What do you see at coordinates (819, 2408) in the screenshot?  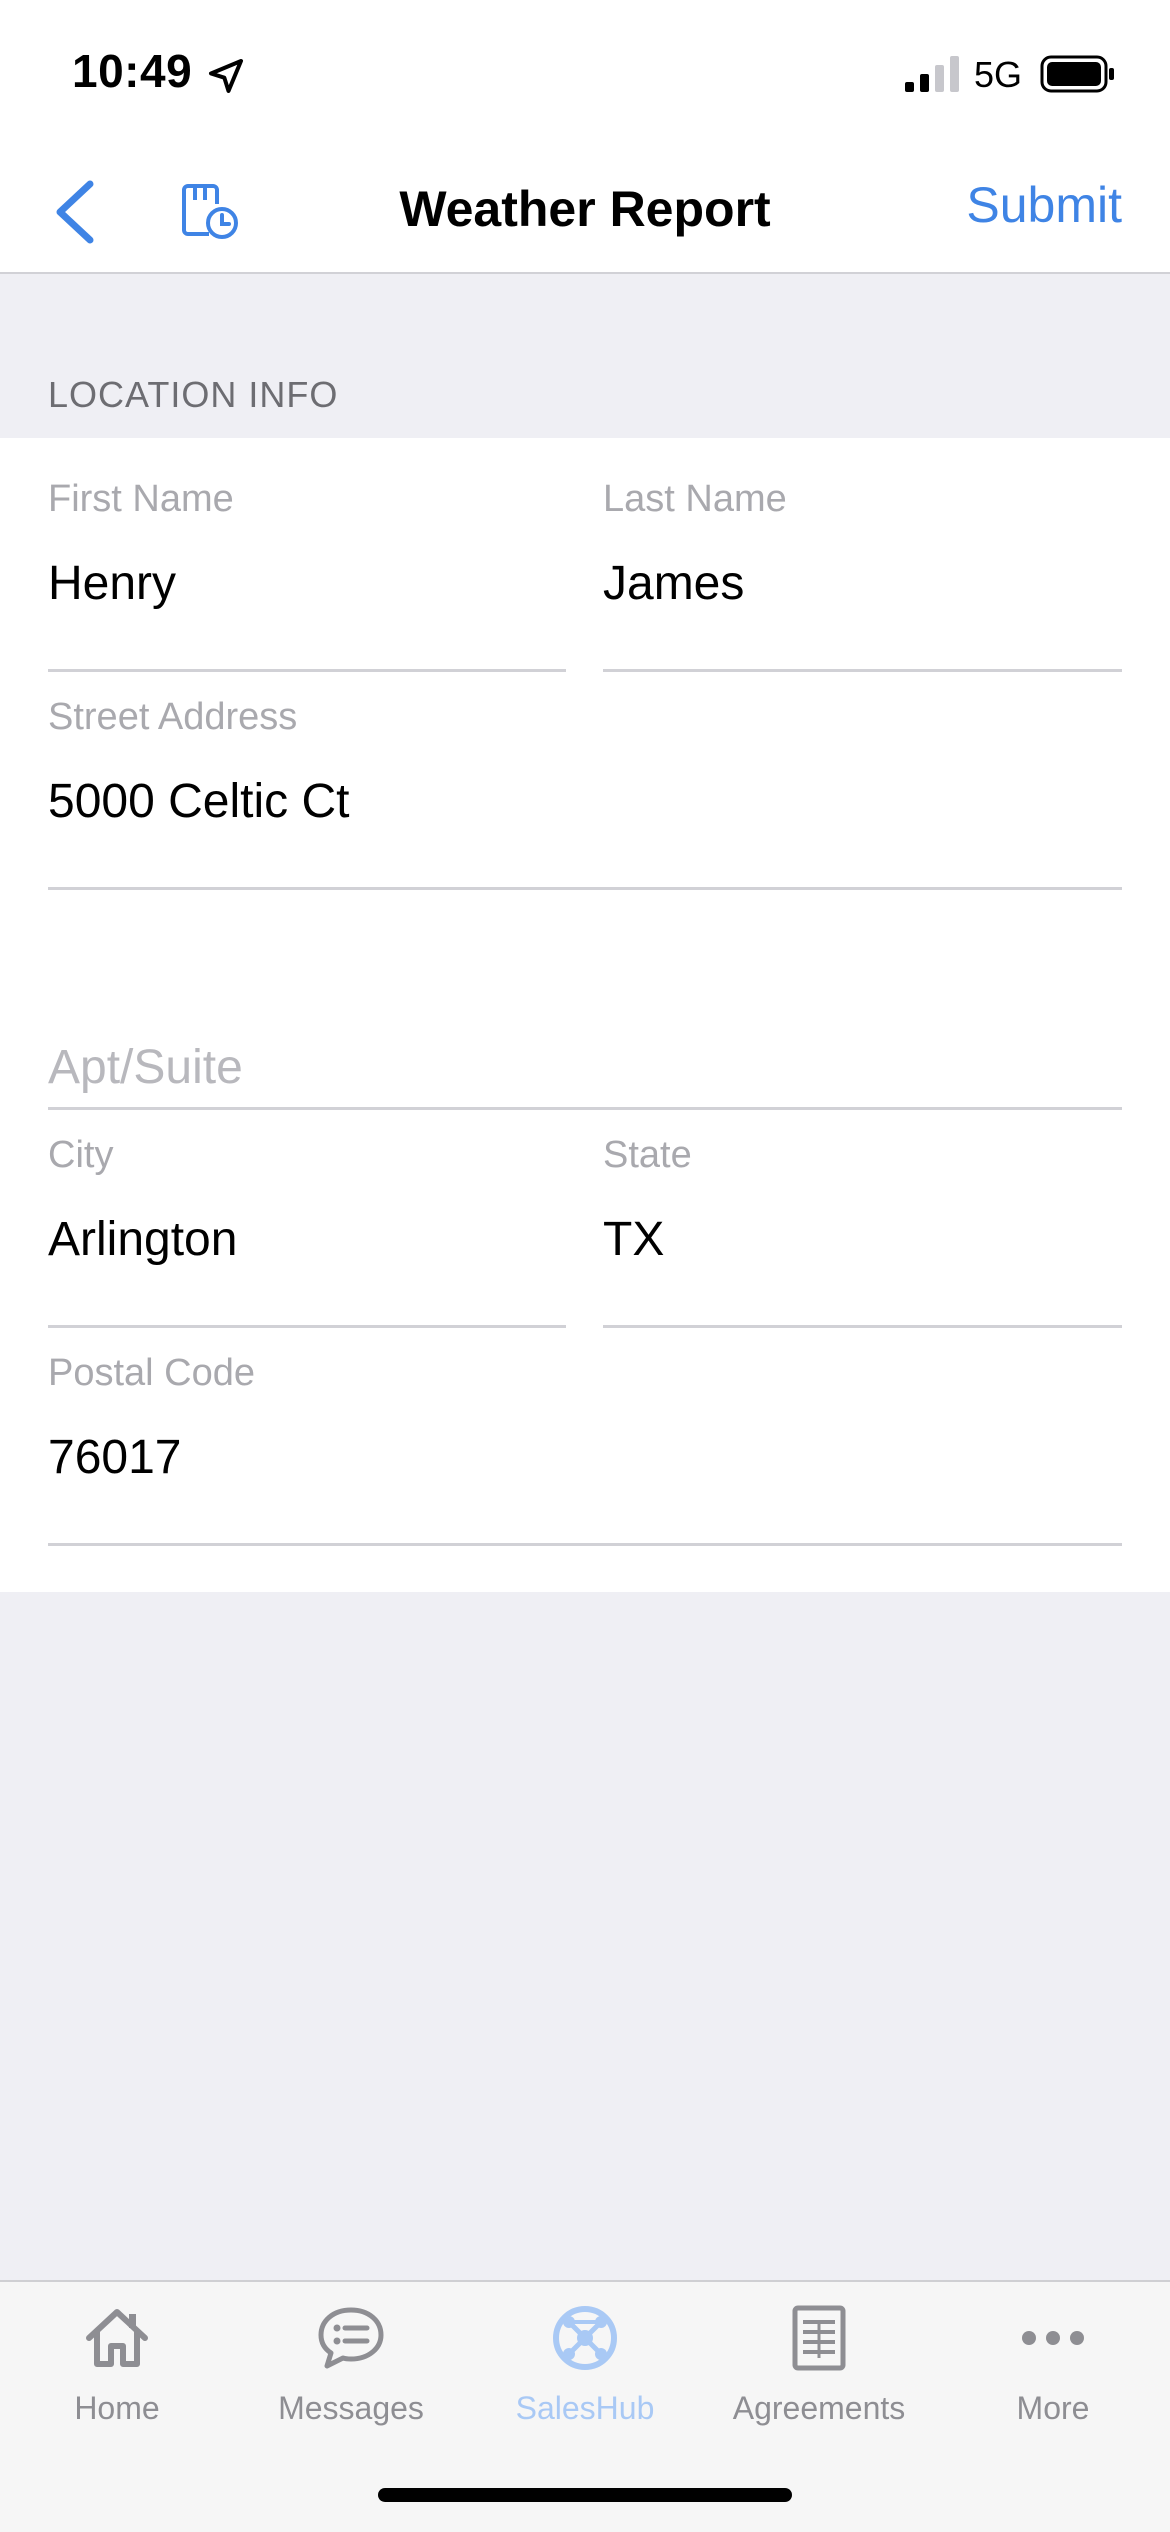 I see `tab-agreements-label: Agreements` at bounding box center [819, 2408].